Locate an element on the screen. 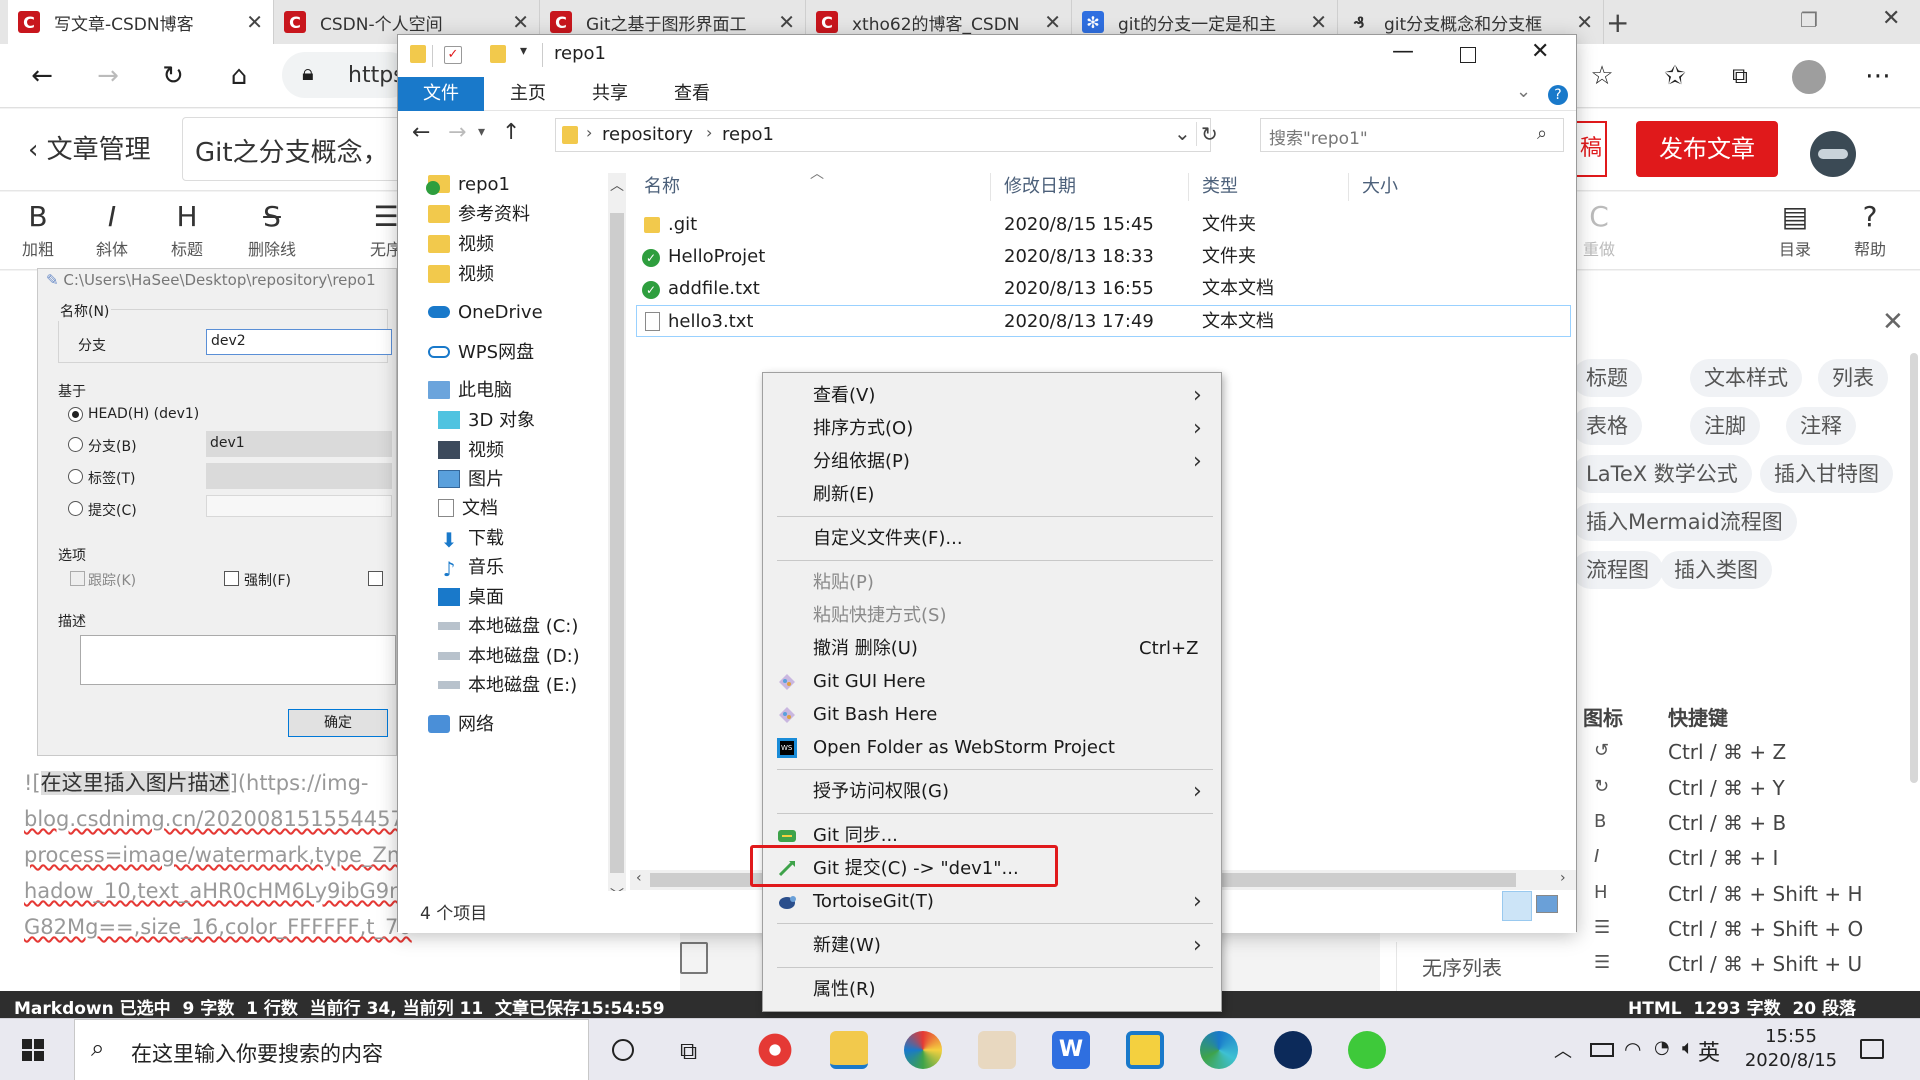  address-path: › repository › repo1 ⌄ ↻ is located at coordinates (886, 135).